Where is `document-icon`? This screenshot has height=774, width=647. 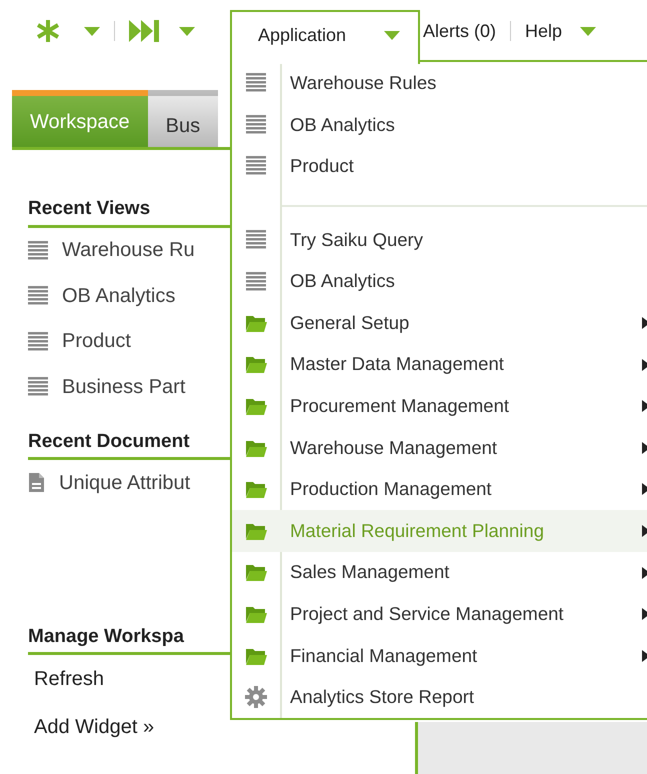
document-icon is located at coordinates (36, 483).